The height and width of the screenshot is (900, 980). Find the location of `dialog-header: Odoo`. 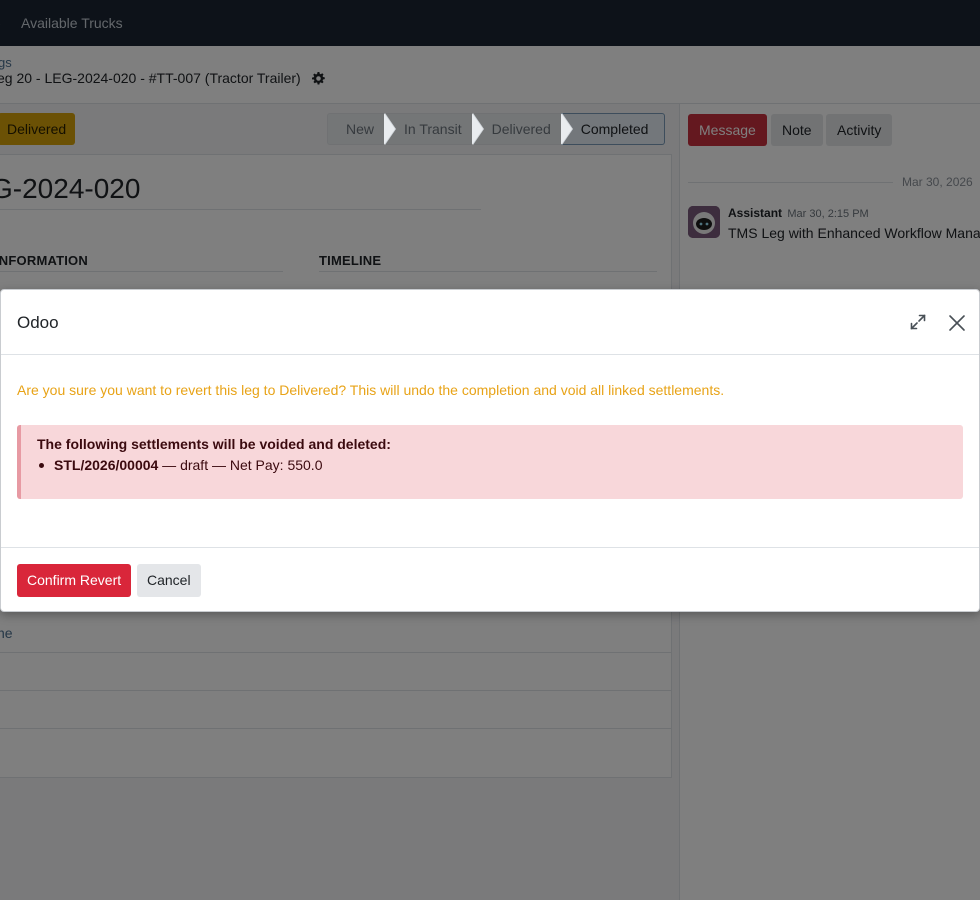

dialog-header: Odoo is located at coordinates (490, 322).